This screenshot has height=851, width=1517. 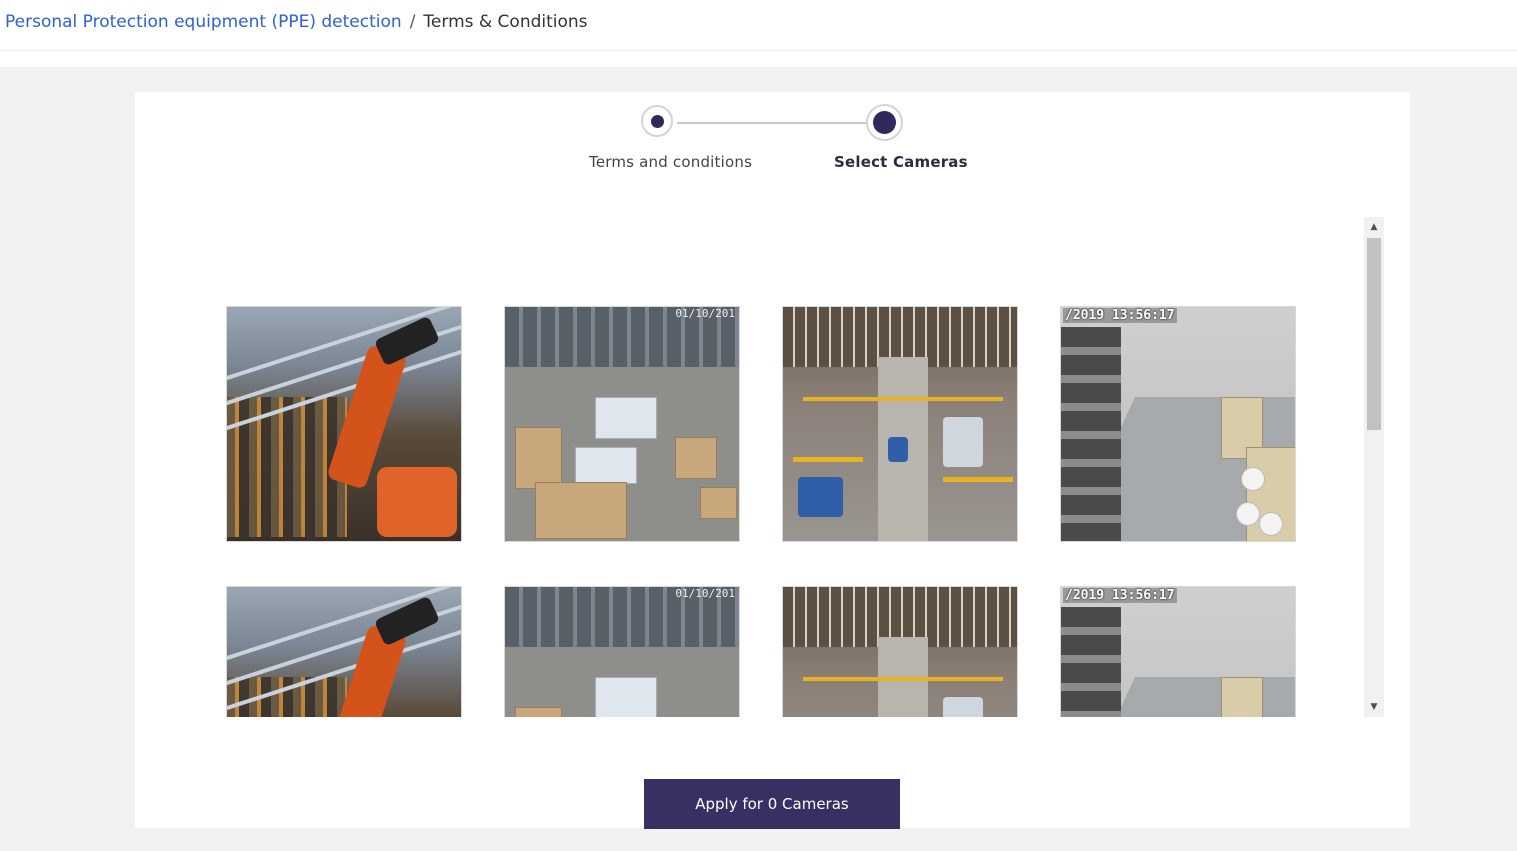 What do you see at coordinates (1374, 227) in the screenshot?
I see `scroll-up-arrow-icon: ▲` at bounding box center [1374, 227].